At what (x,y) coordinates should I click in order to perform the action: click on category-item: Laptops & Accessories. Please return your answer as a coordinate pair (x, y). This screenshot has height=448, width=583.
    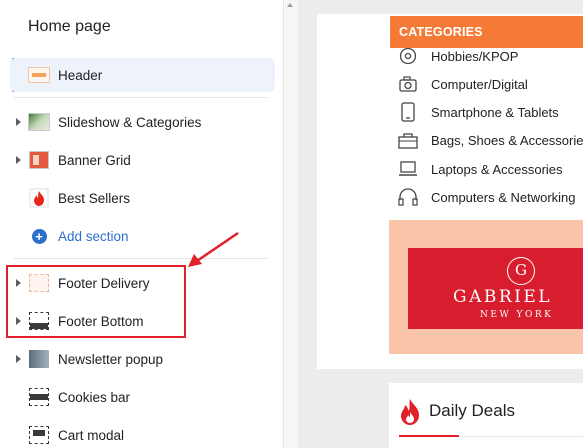
    Looking at the image, I should click on (480, 169).